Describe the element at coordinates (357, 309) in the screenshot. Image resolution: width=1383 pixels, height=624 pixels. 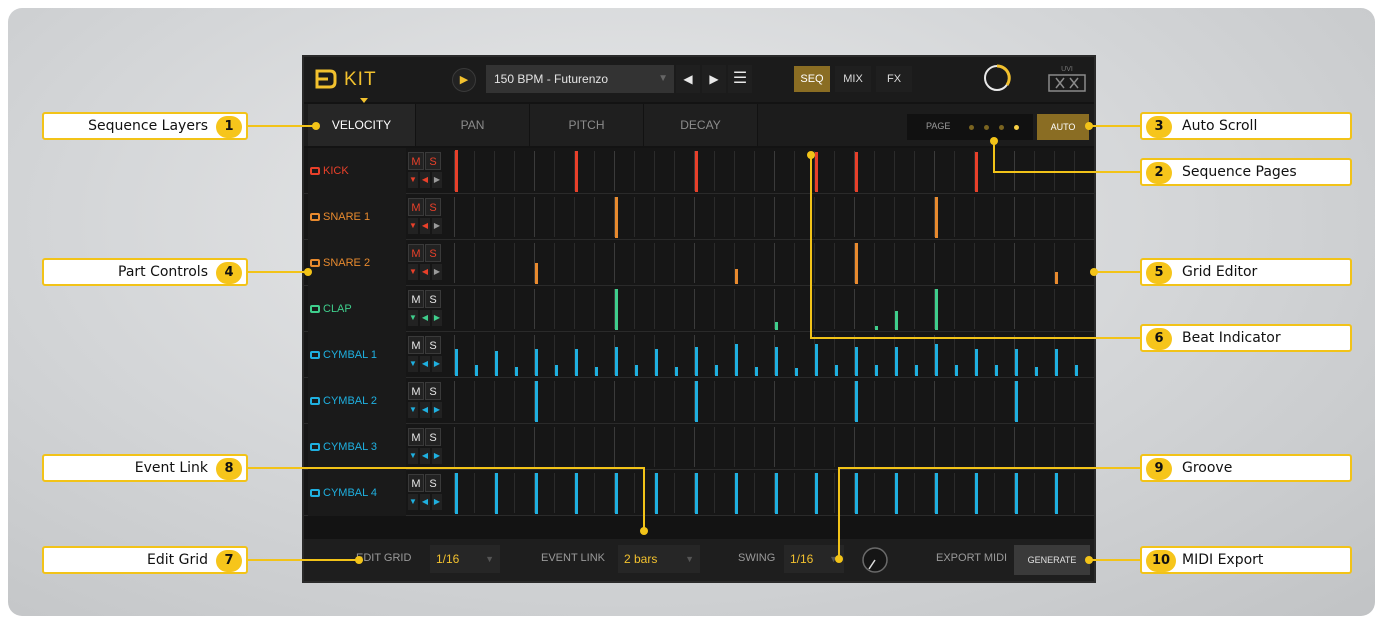
I see `track-name-button: CLAP` at that location.